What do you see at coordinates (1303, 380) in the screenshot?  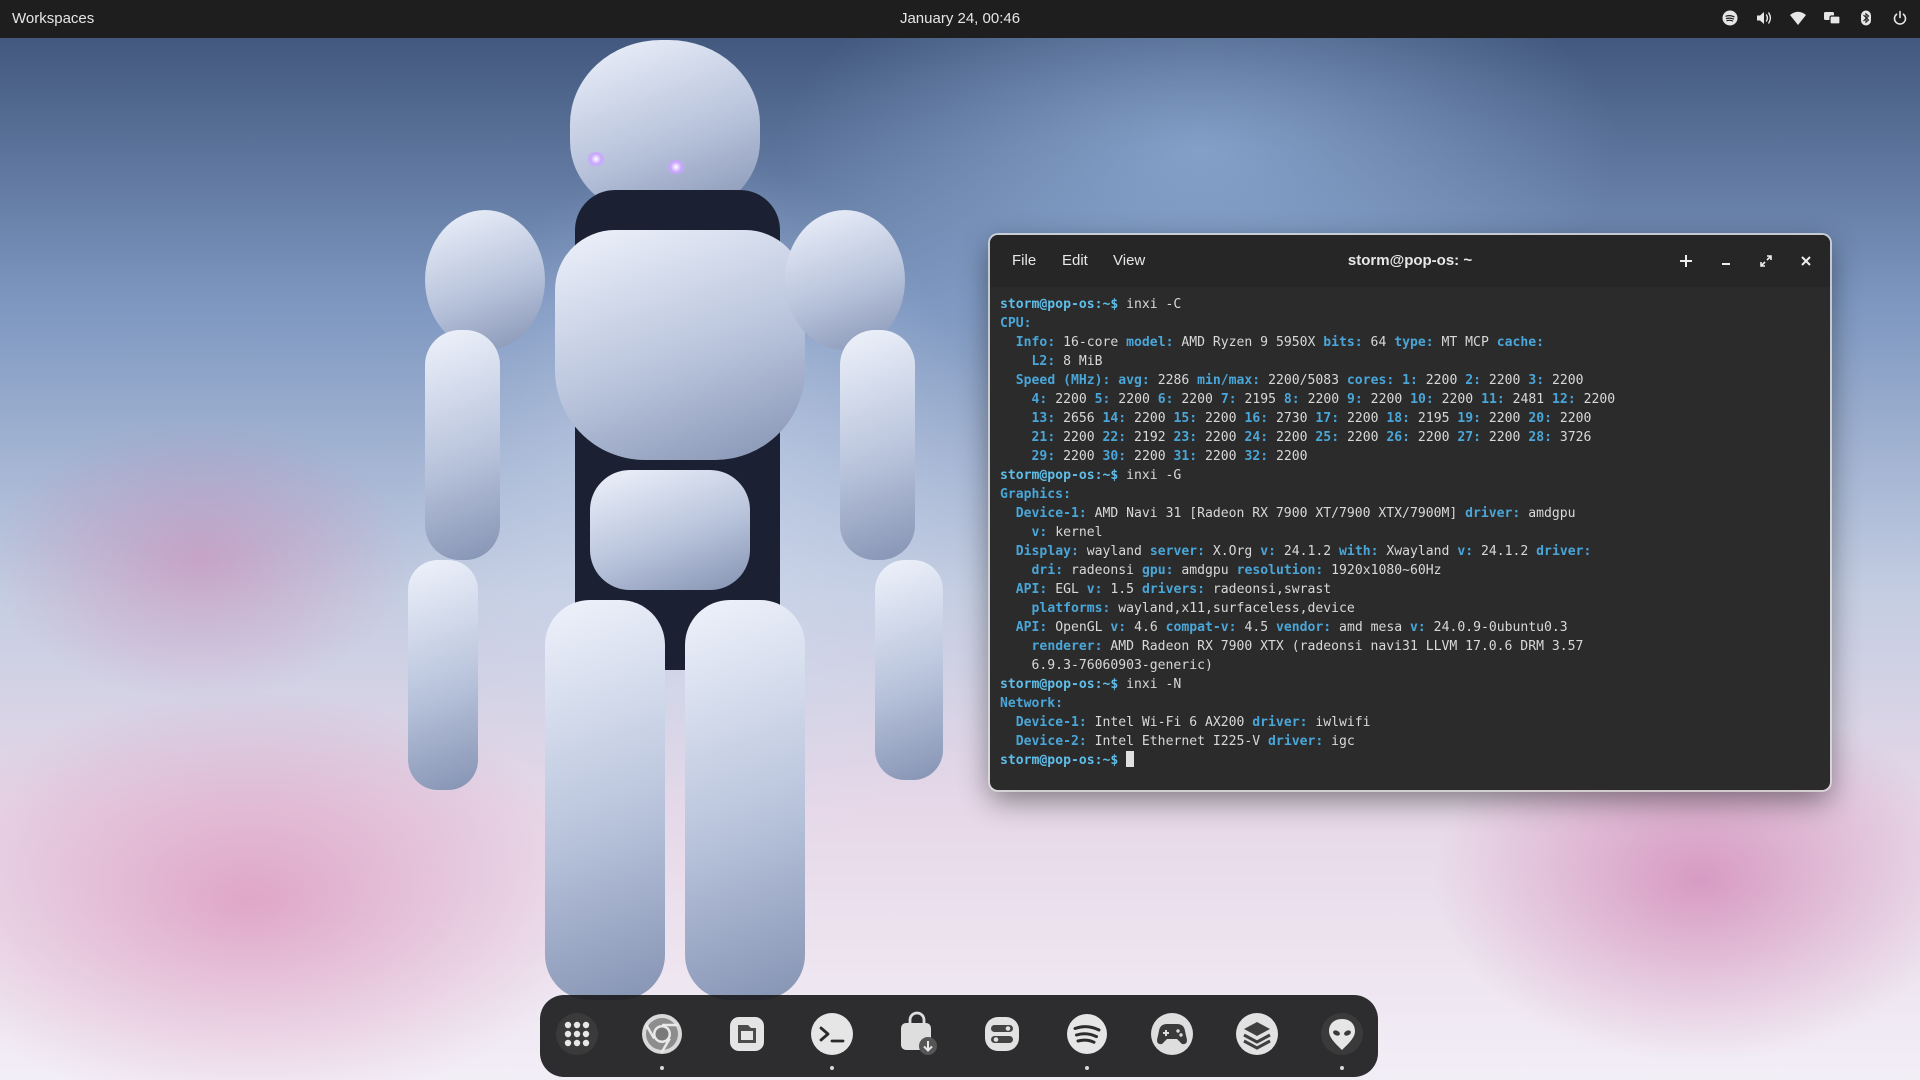 I see `output-value: 2200/5083` at bounding box center [1303, 380].